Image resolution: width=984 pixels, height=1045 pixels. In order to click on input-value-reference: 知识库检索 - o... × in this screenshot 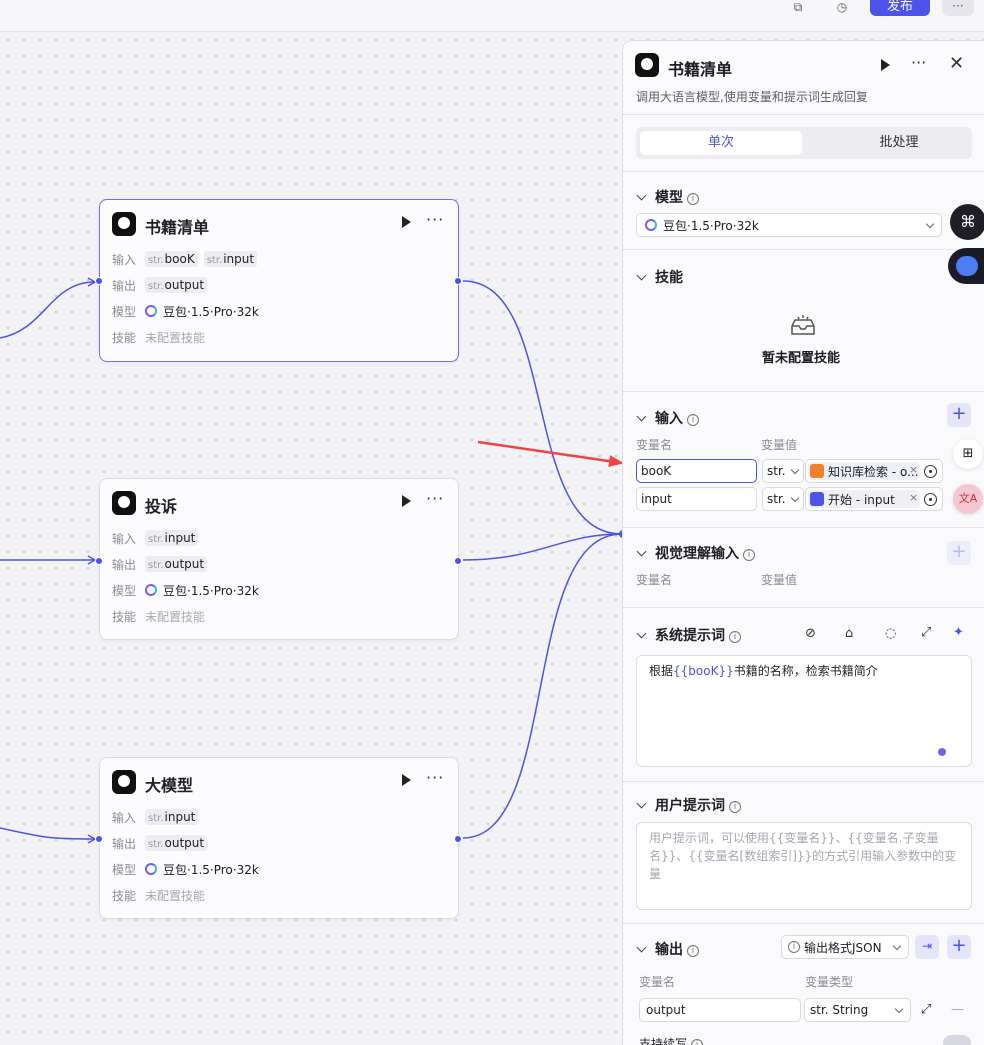, I will do `click(874, 471)`.